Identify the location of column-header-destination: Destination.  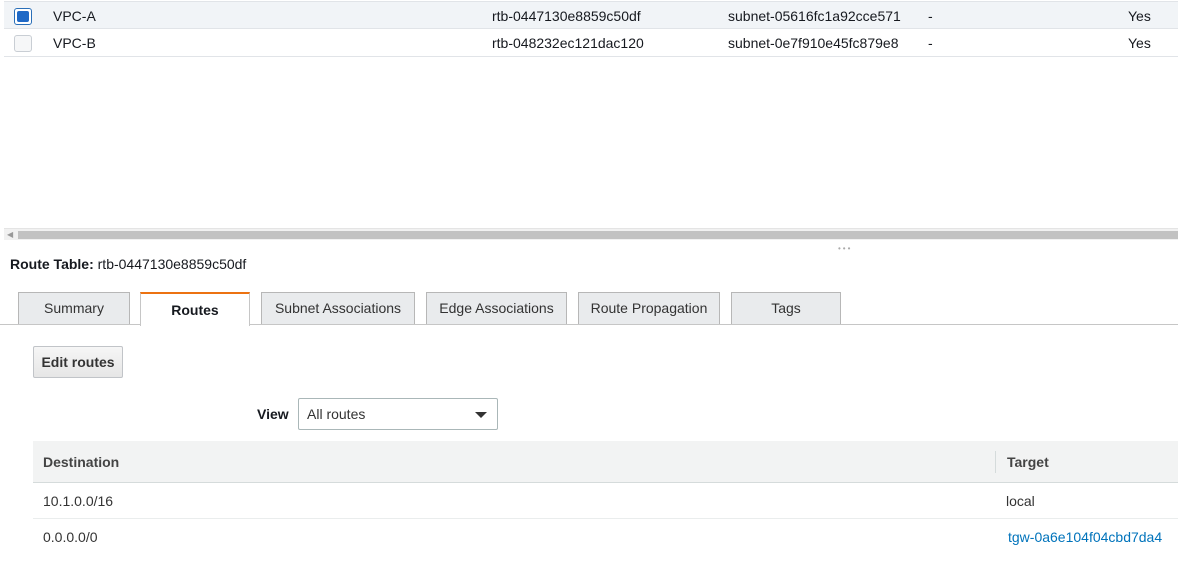
(81, 462).